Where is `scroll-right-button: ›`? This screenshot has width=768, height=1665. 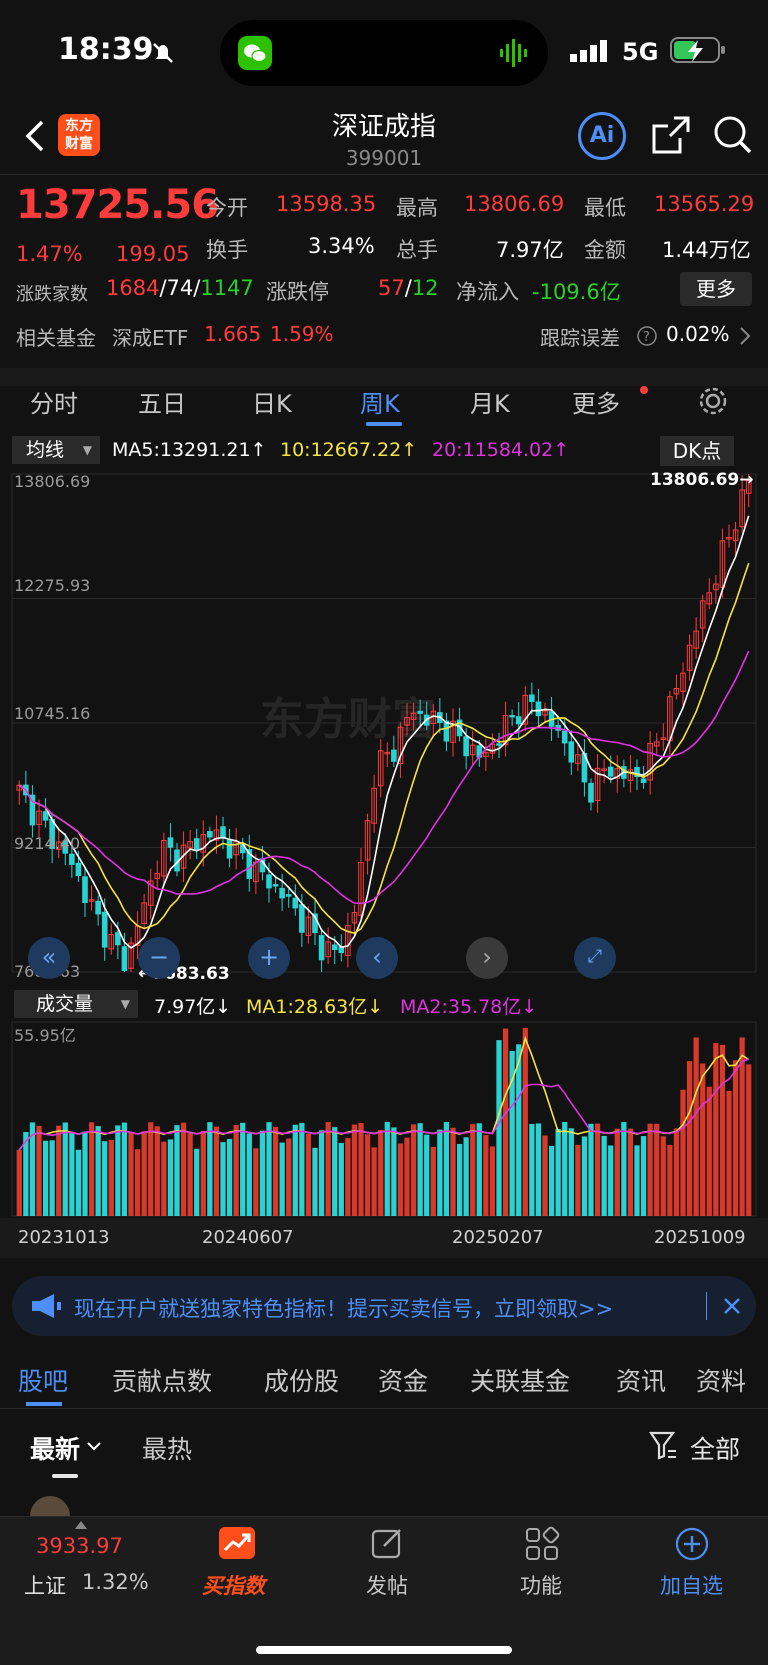 scroll-right-button: › is located at coordinates (487, 958).